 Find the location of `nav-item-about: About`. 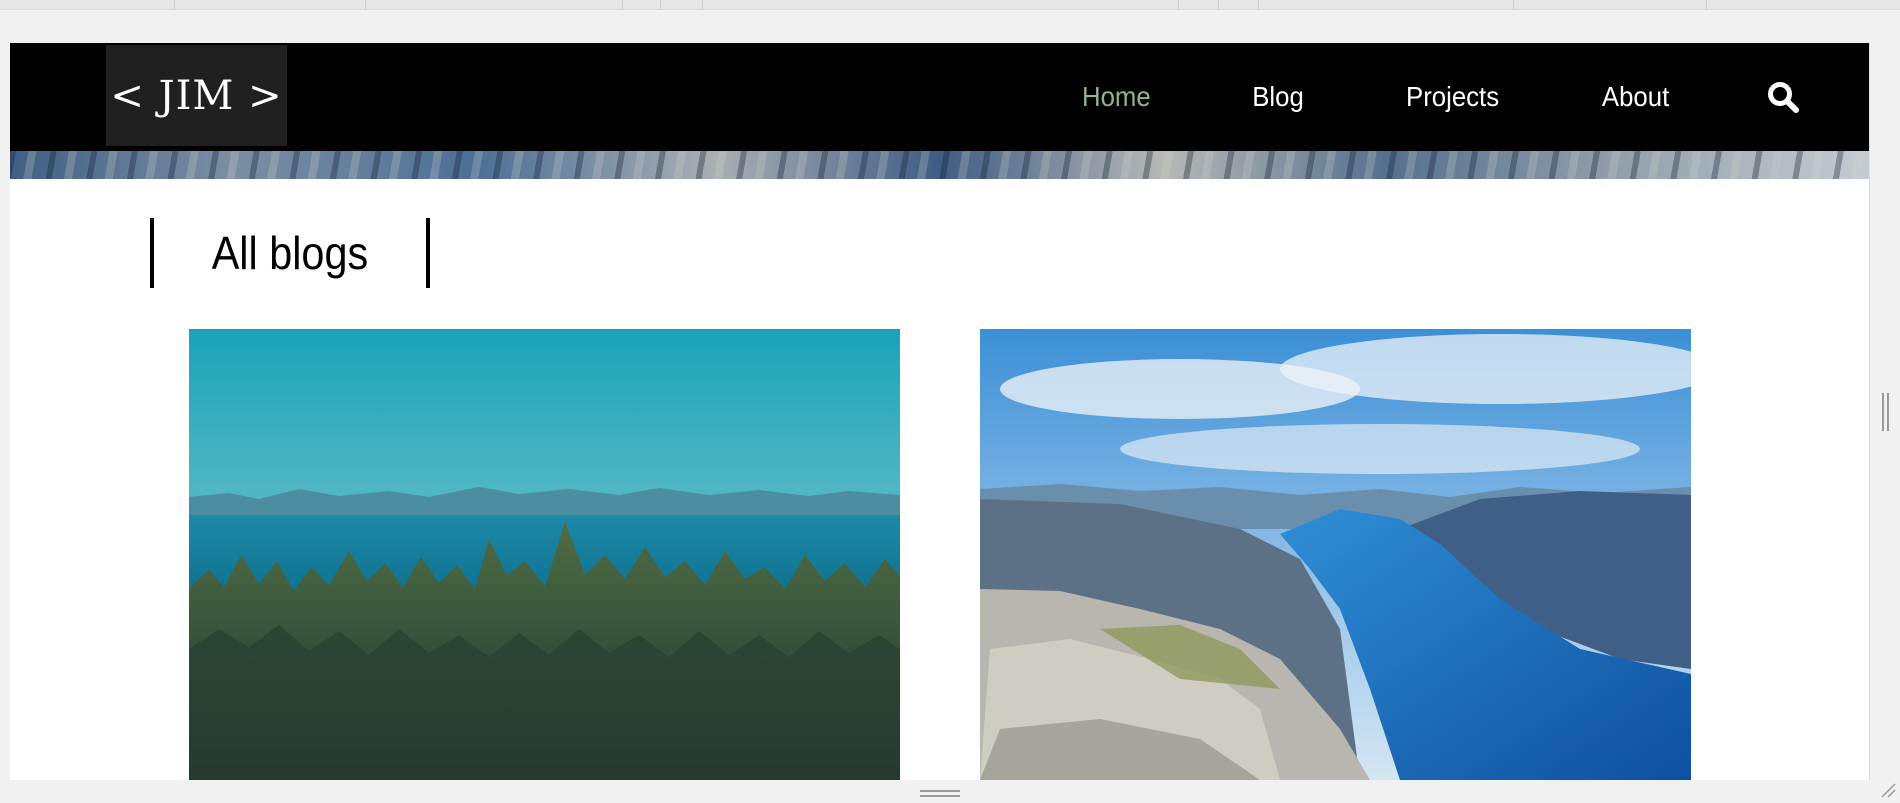

nav-item-about: About is located at coordinates (1635, 97).